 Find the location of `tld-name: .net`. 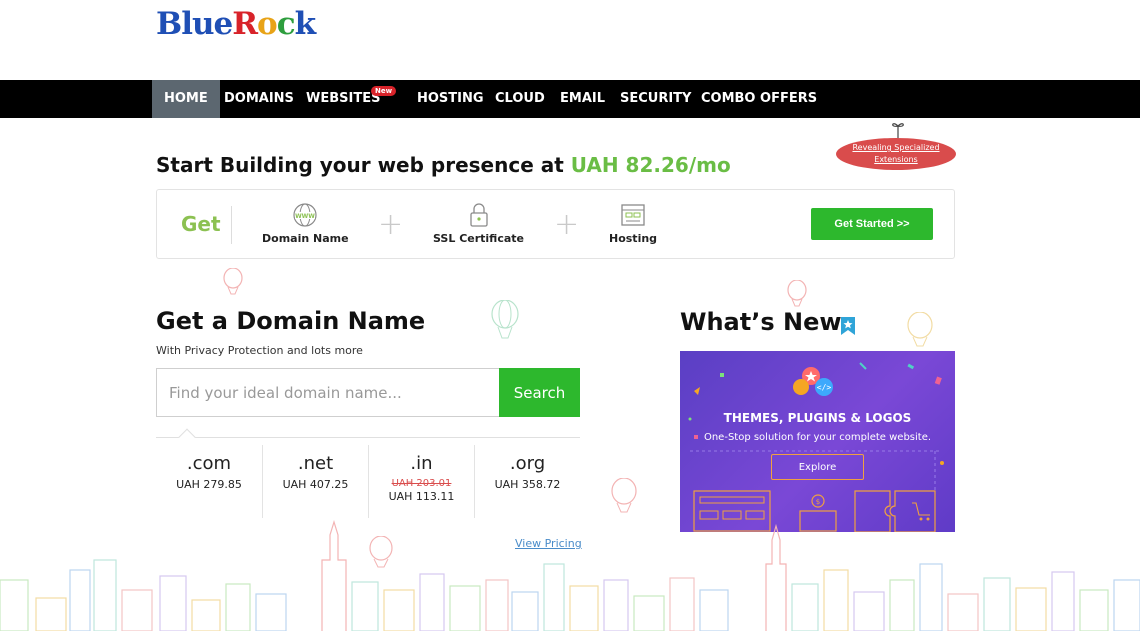

tld-name: .net is located at coordinates (315, 463).